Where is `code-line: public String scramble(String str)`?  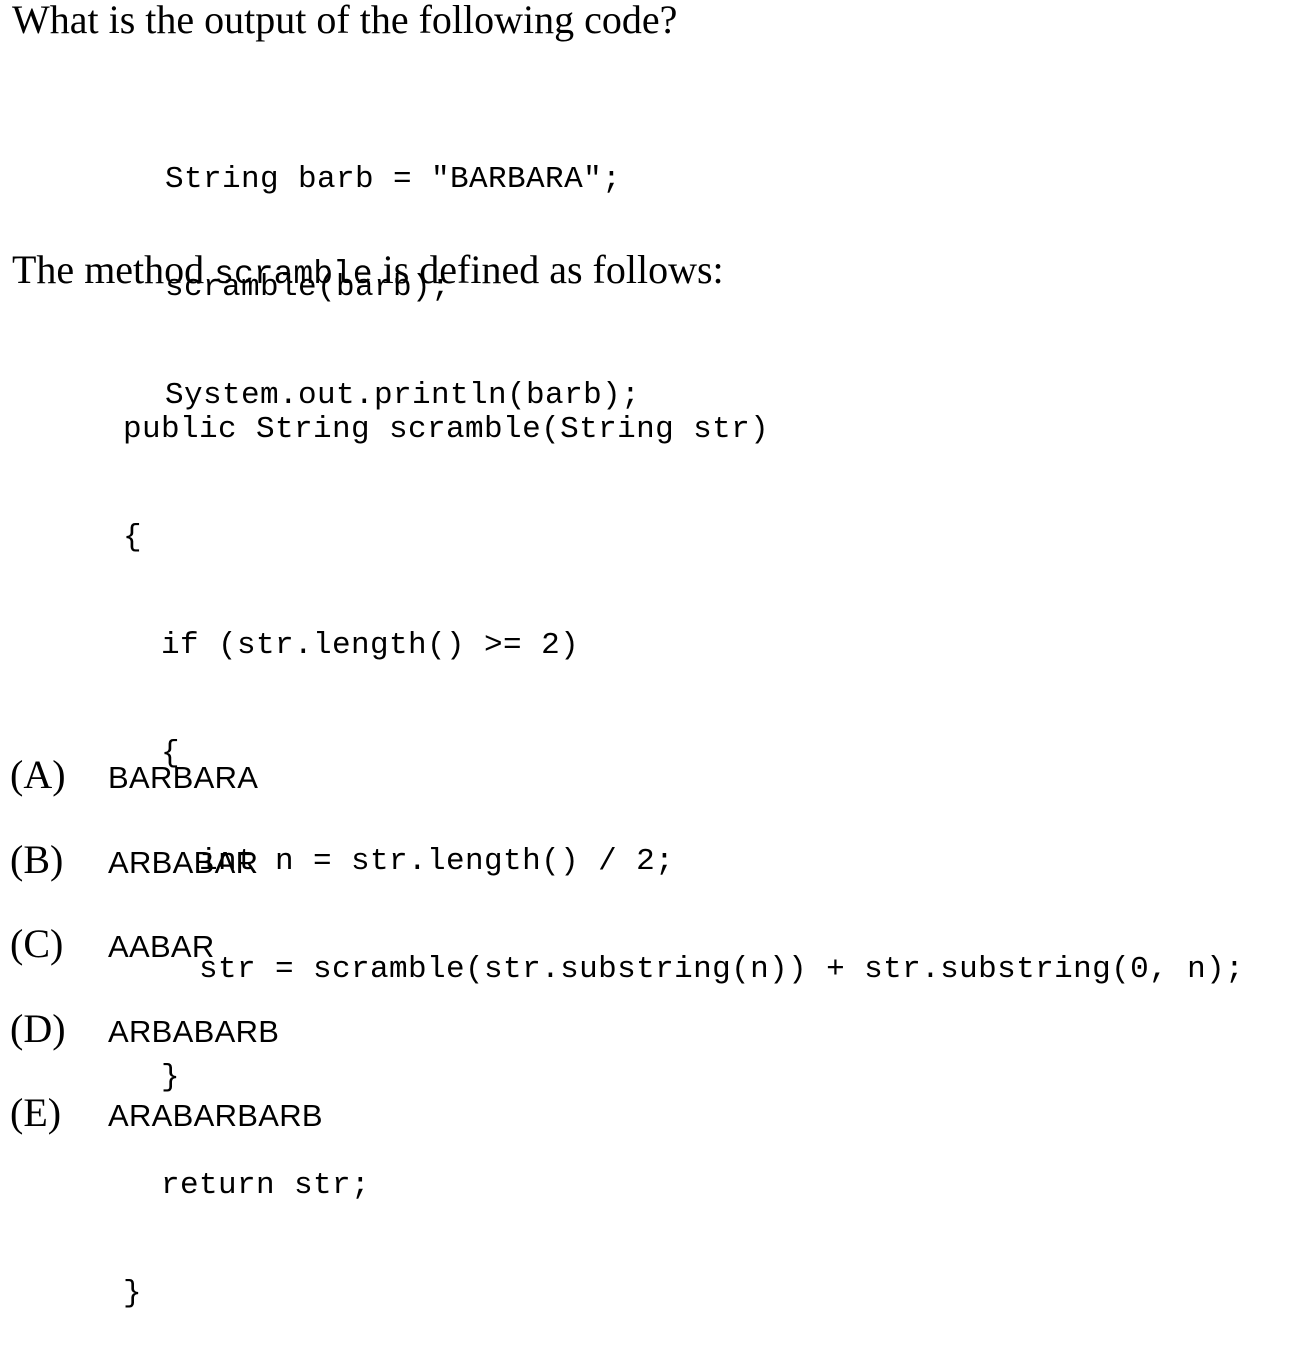 code-line: public String scramble(String str) is located at coordinates (446, 429).